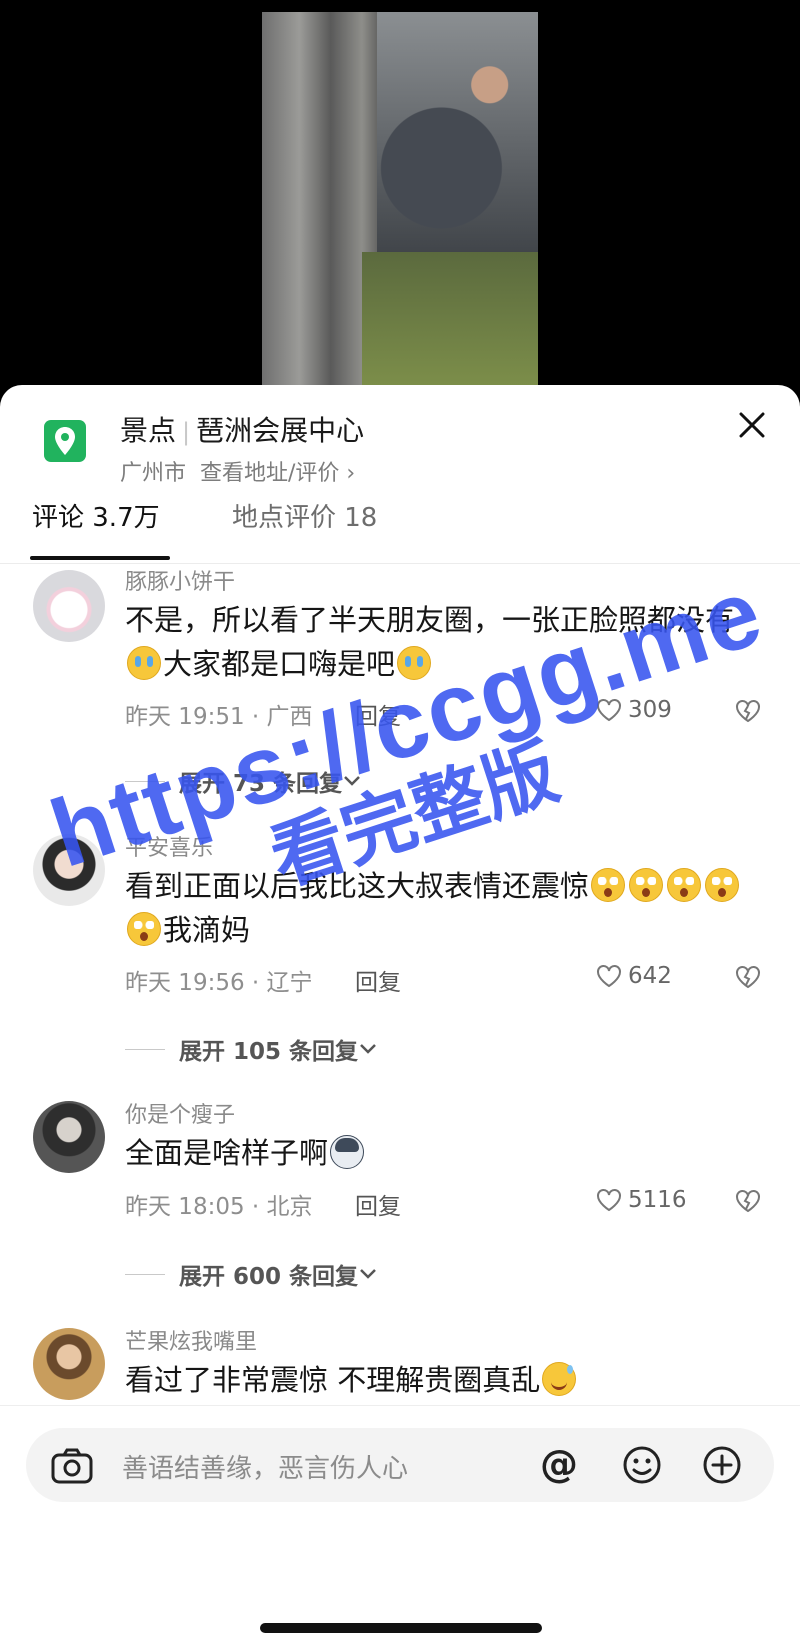 This screenshot has width=800, height=1650. I want to click on comment-text-part: 看过了非常震惊 不理解贵圈真乱, so click(333, 1380).